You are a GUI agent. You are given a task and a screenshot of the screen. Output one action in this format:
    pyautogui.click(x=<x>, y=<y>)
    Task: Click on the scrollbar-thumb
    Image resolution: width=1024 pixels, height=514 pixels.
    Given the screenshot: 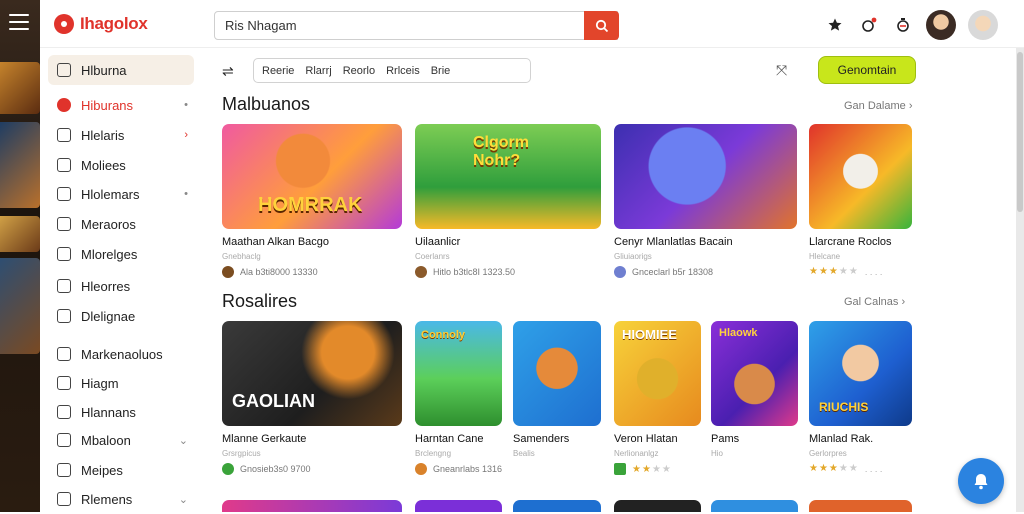 What is the action you would take?
    pyautogui.click(x=1020, y=132)
    